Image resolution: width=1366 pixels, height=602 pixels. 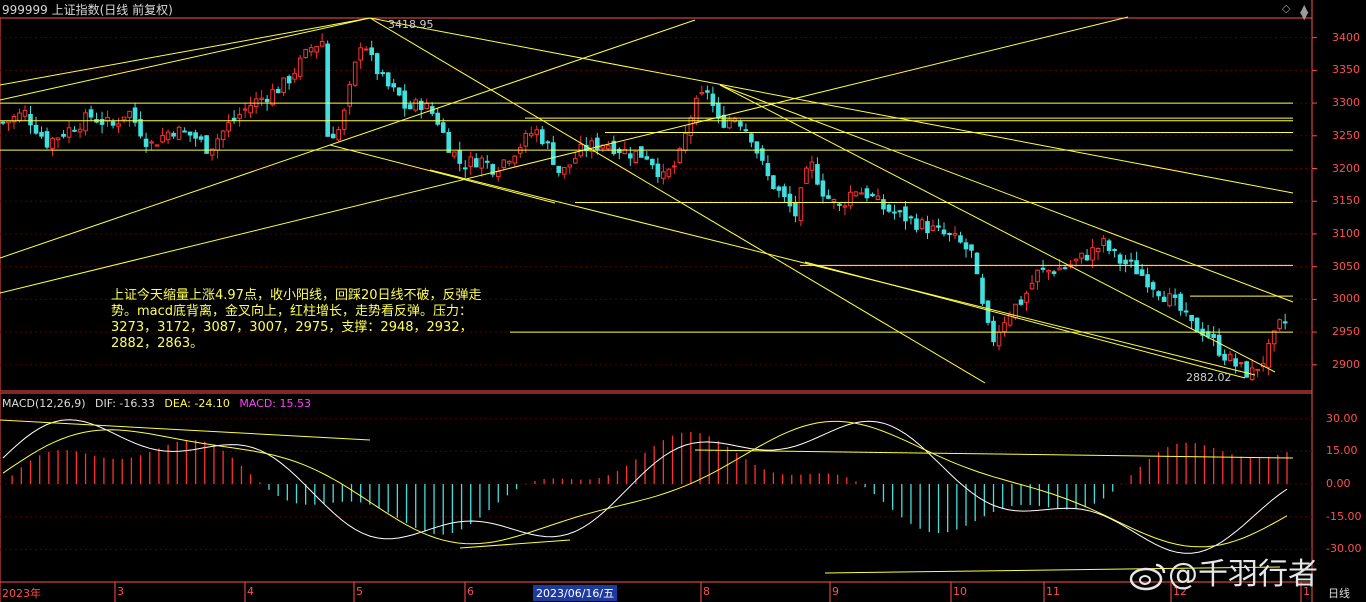 What do you see at coordinates (1346, 233) in the screenshot?
I see `price-tick-label: 3100` at bounding box center [1346, 233].